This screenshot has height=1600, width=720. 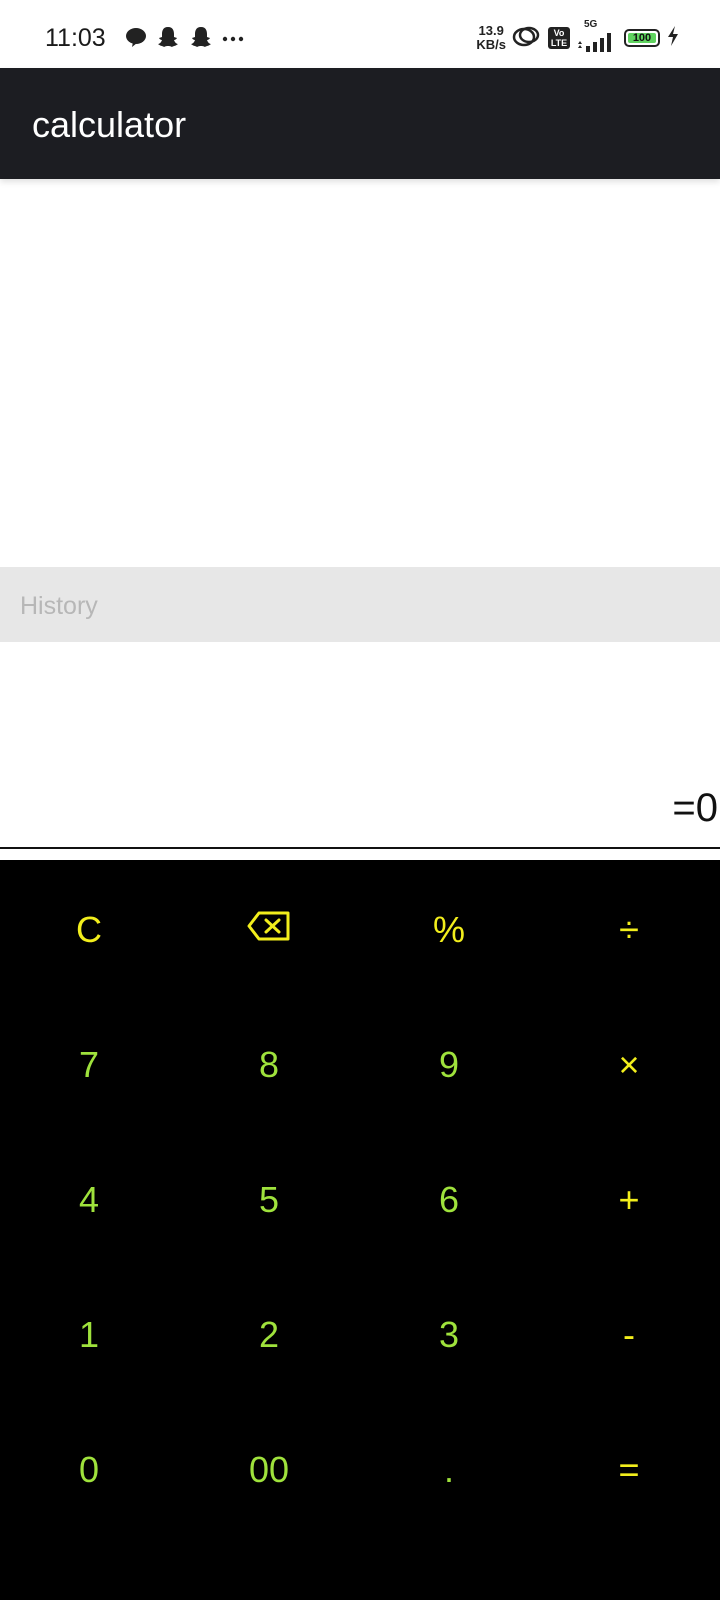 What do you see at coordinates (89, 1200) in the screenshot?
I see `digit-4-button: 4` at bounding box center [89, 1200].